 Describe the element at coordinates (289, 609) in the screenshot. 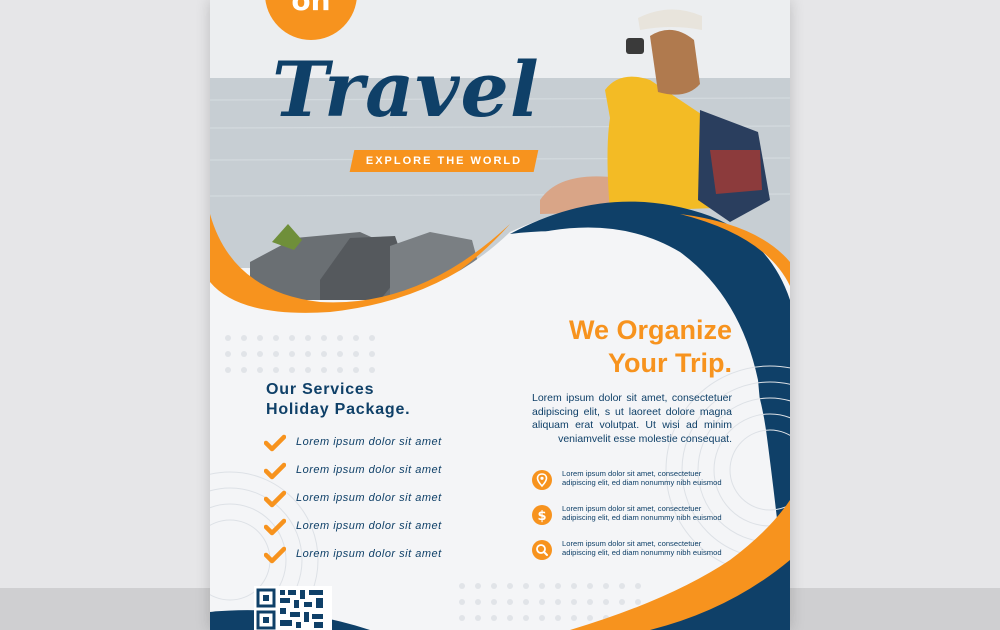

I see `qr-code-pattern` at that location.